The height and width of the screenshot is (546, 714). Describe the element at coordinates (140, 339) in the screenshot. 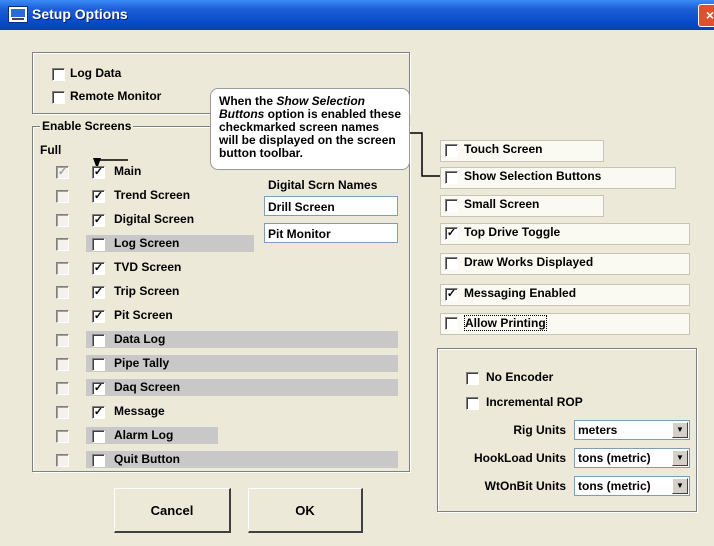

I see `screen-label: Data Log` at that location.